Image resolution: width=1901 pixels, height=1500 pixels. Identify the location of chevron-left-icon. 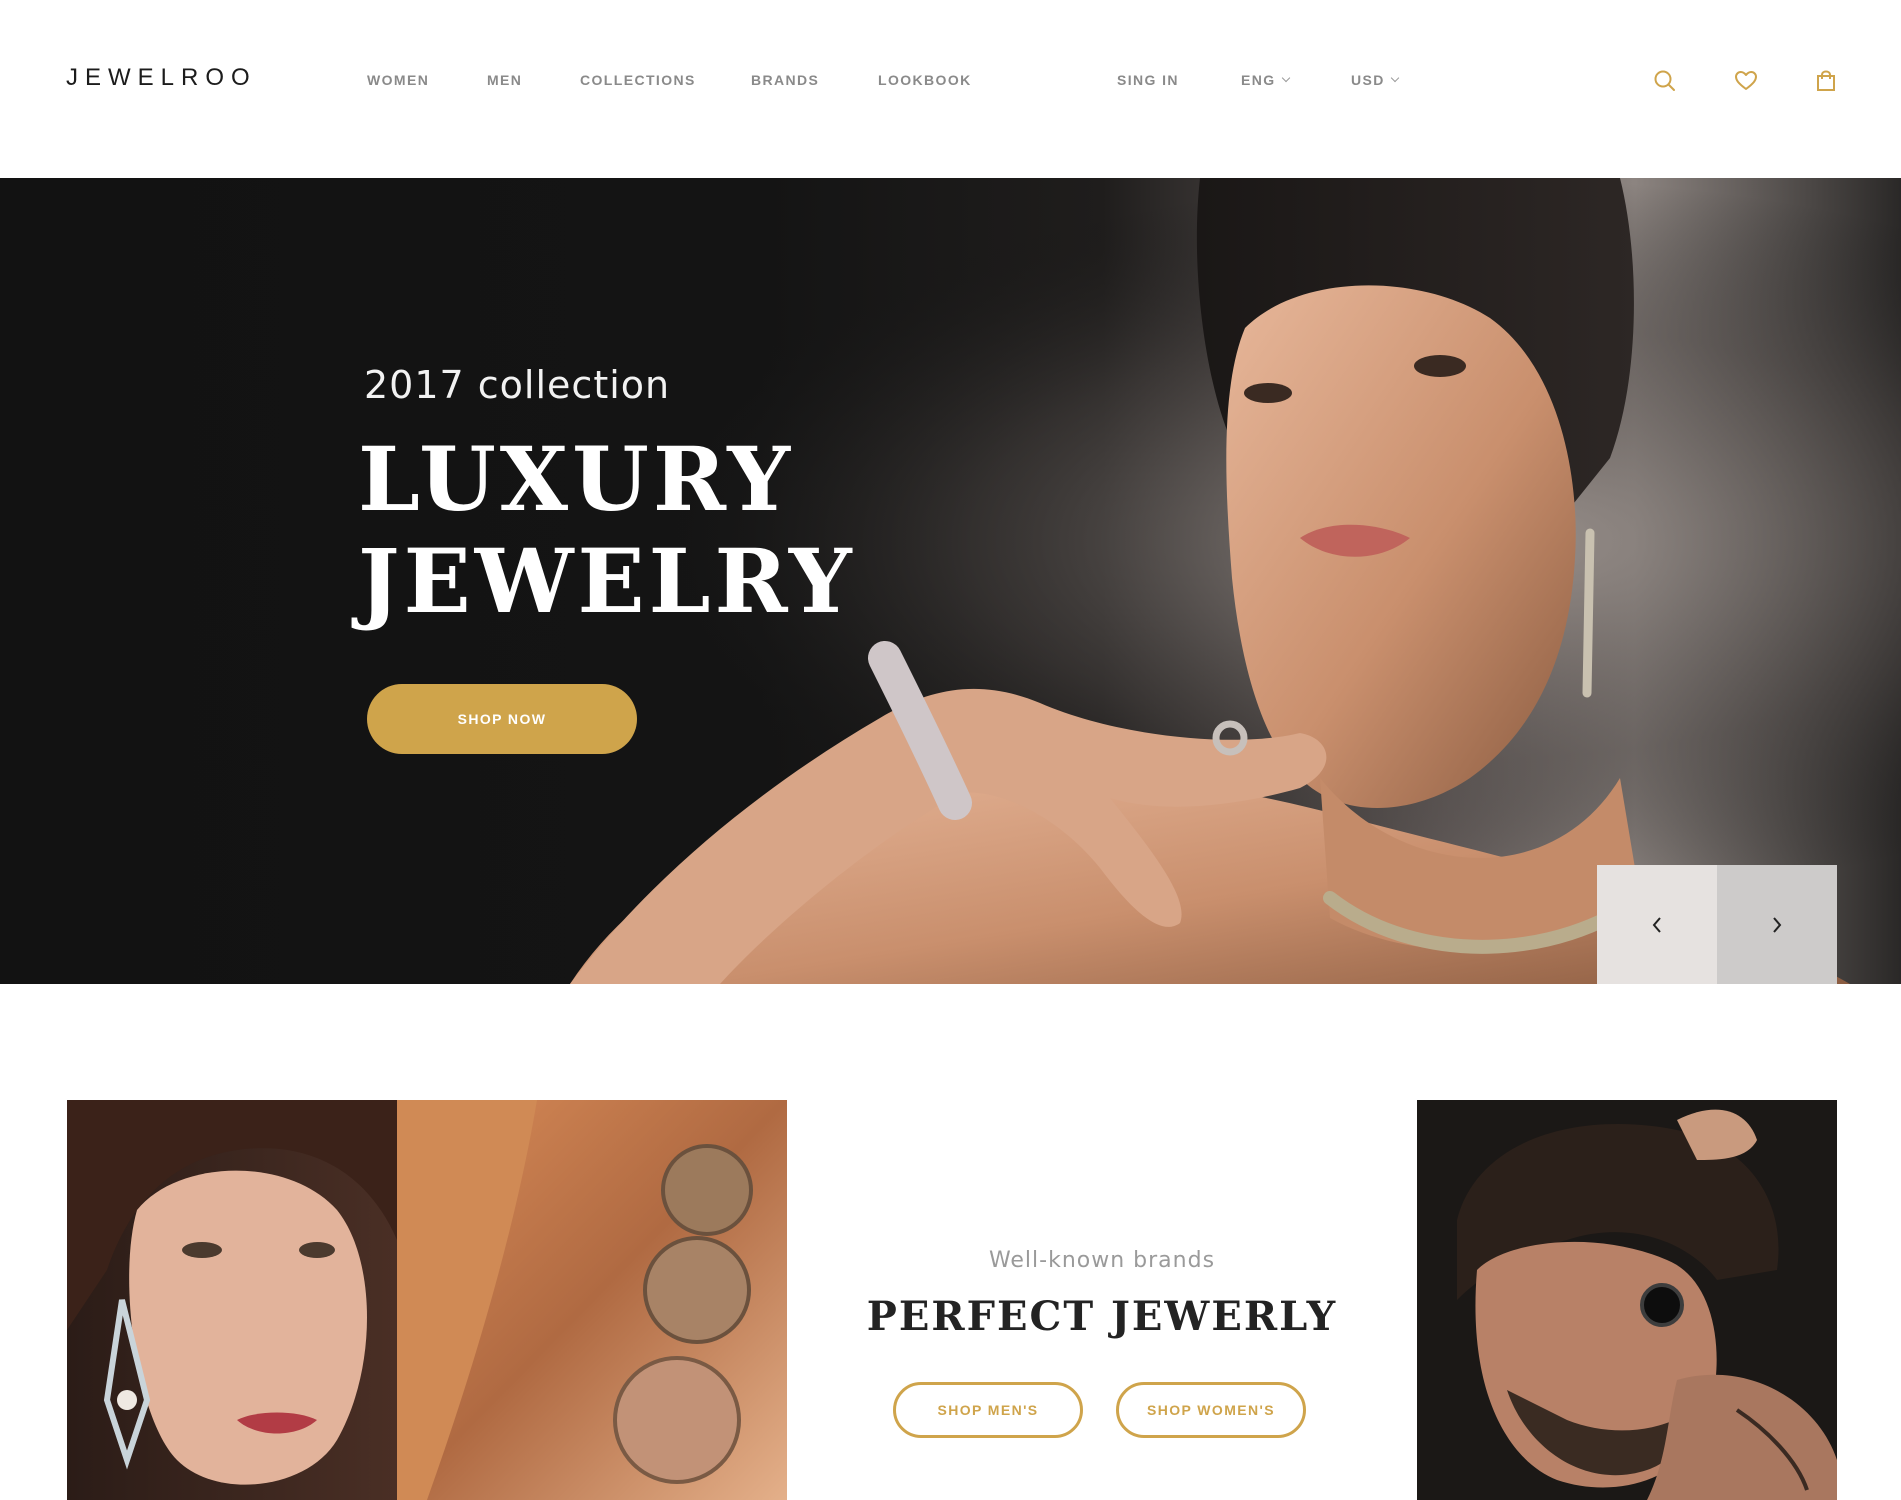
(1656, 924).